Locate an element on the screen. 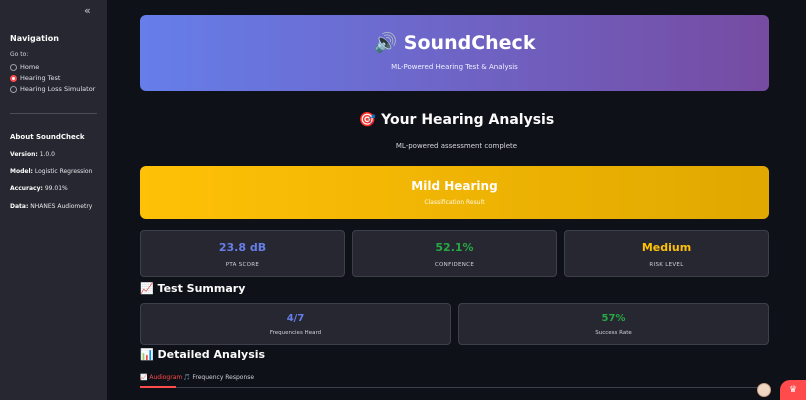 The width and height of the screenshot is (806, 400). streamlit-crown-icon: ♛ is located at coordinates (793, 390).